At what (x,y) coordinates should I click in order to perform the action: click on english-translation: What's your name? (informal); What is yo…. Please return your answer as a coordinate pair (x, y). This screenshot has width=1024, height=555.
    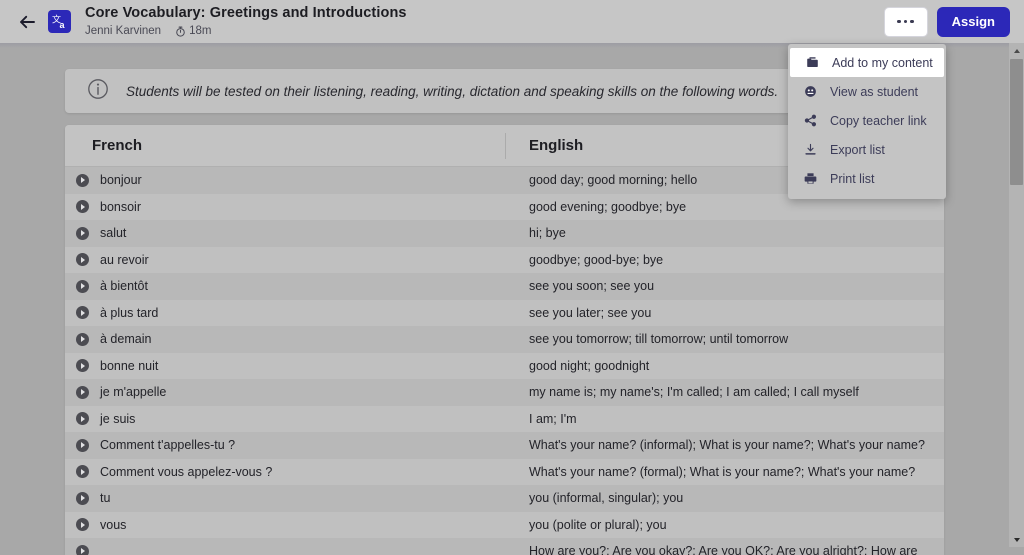
    Looking at the image, I should click on (727, 445).